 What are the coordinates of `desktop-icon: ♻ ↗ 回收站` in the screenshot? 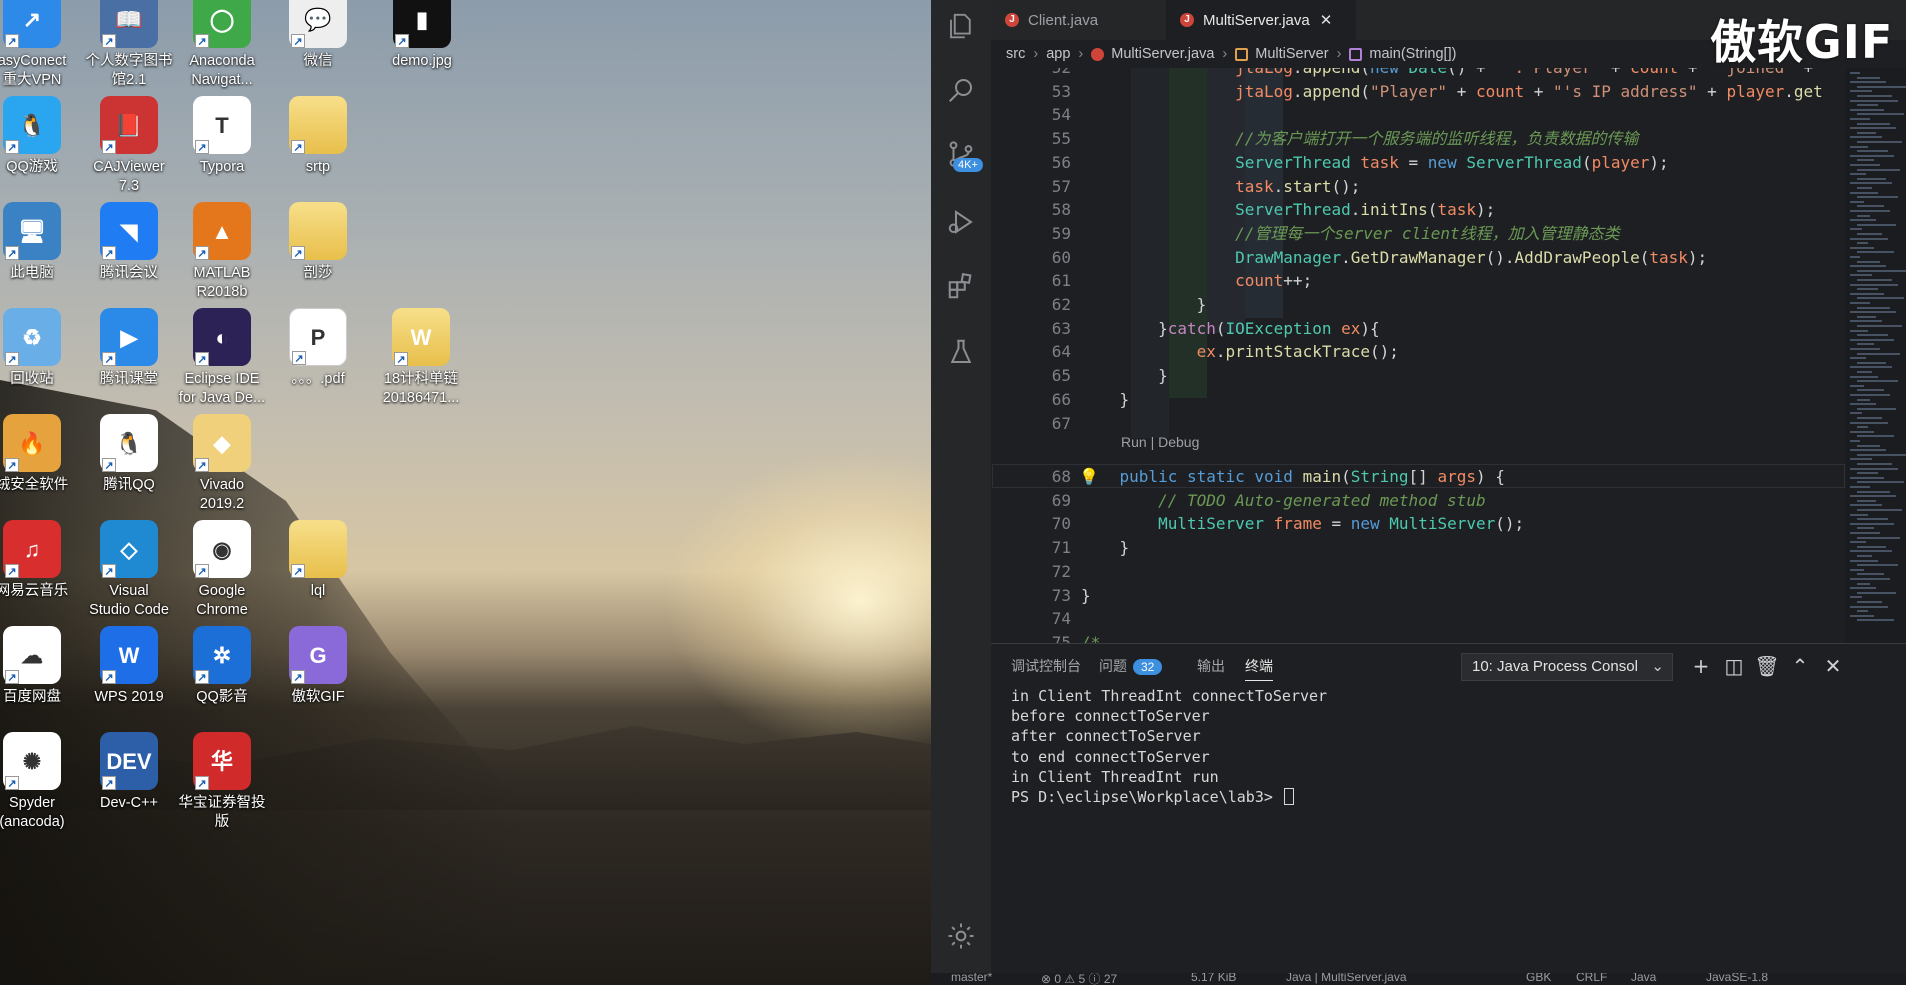 It's located at (40, 367).